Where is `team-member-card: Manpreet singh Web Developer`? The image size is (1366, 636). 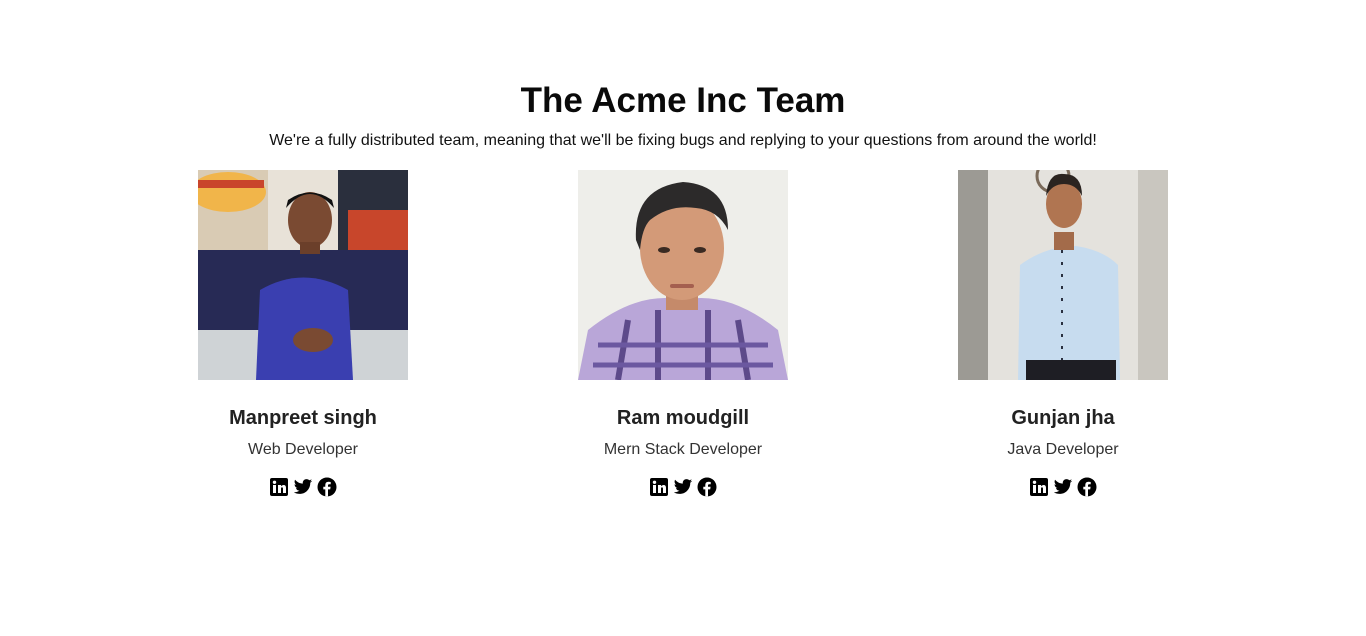 team-member-card: Manpreet singh Web Developer is located at coordinates (303, 333).